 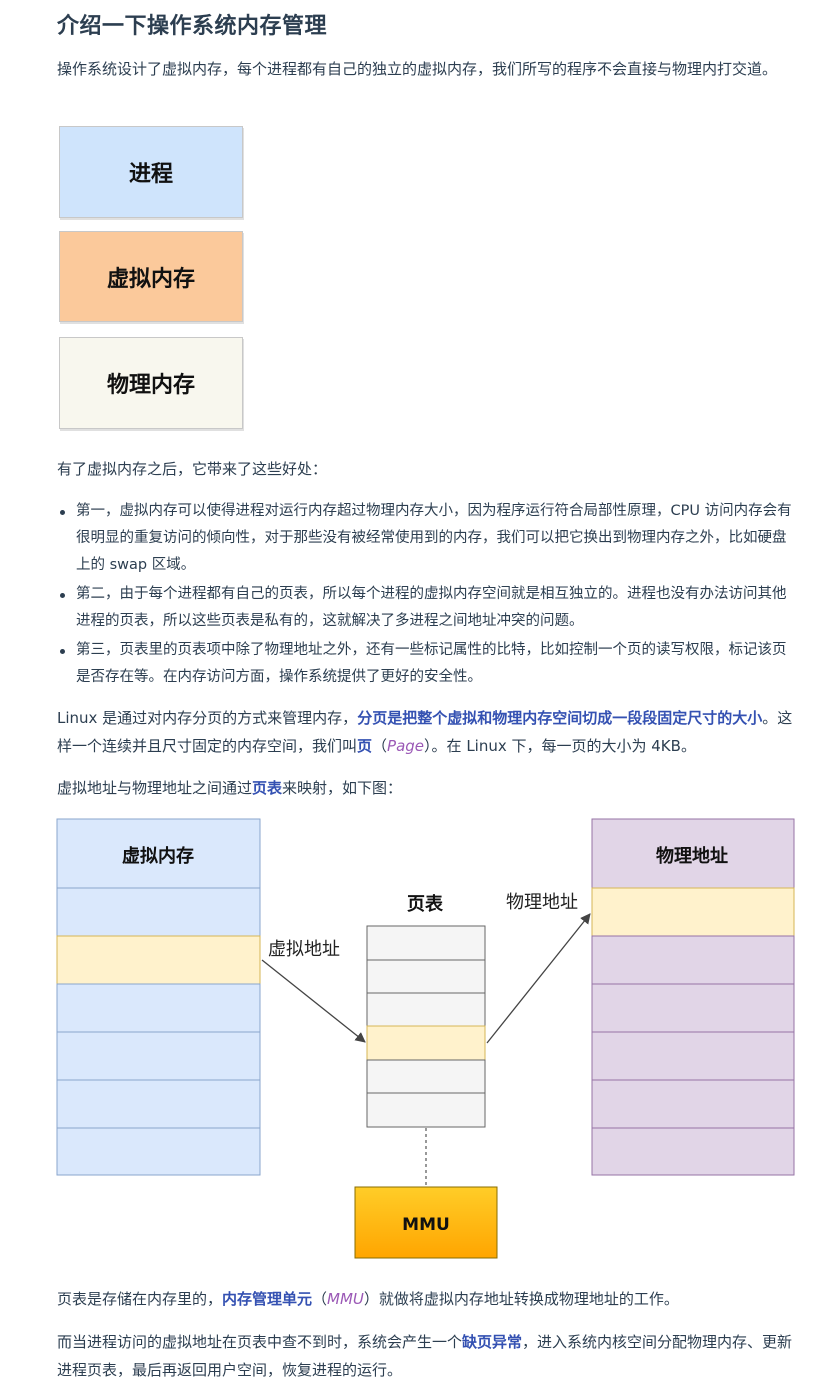 I want to click on table-to-physical-arrow, so click(x=538, y=978).